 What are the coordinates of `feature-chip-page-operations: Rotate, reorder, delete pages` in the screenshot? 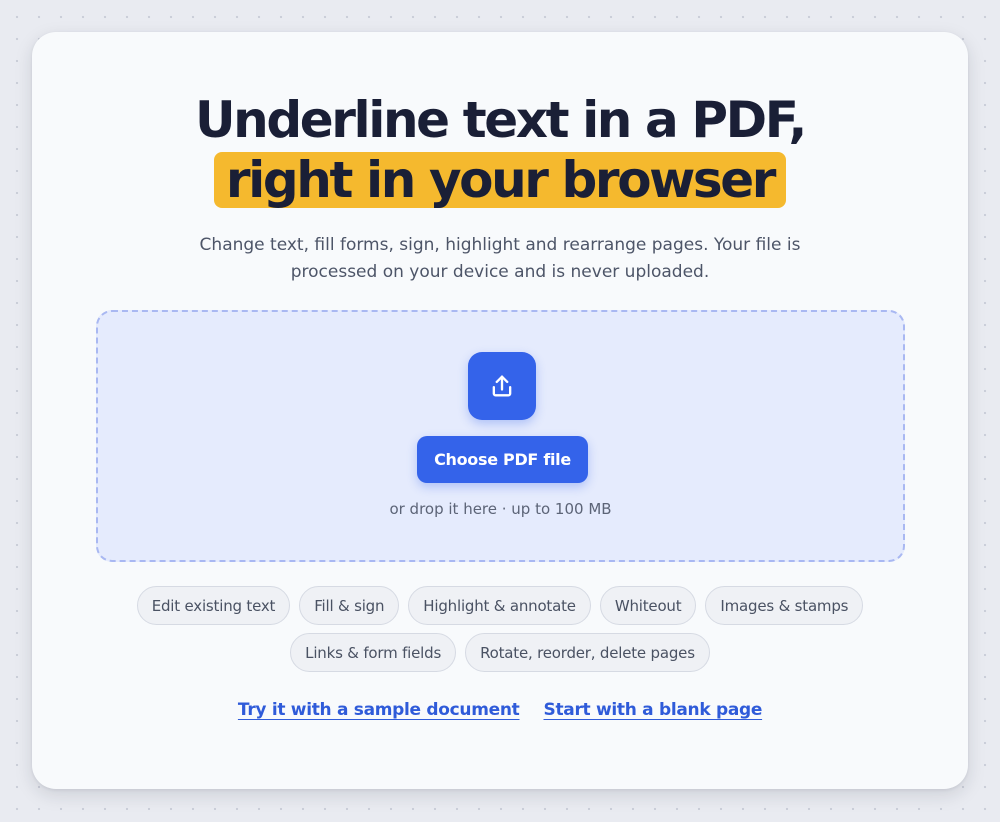 It's located at (587, 652).